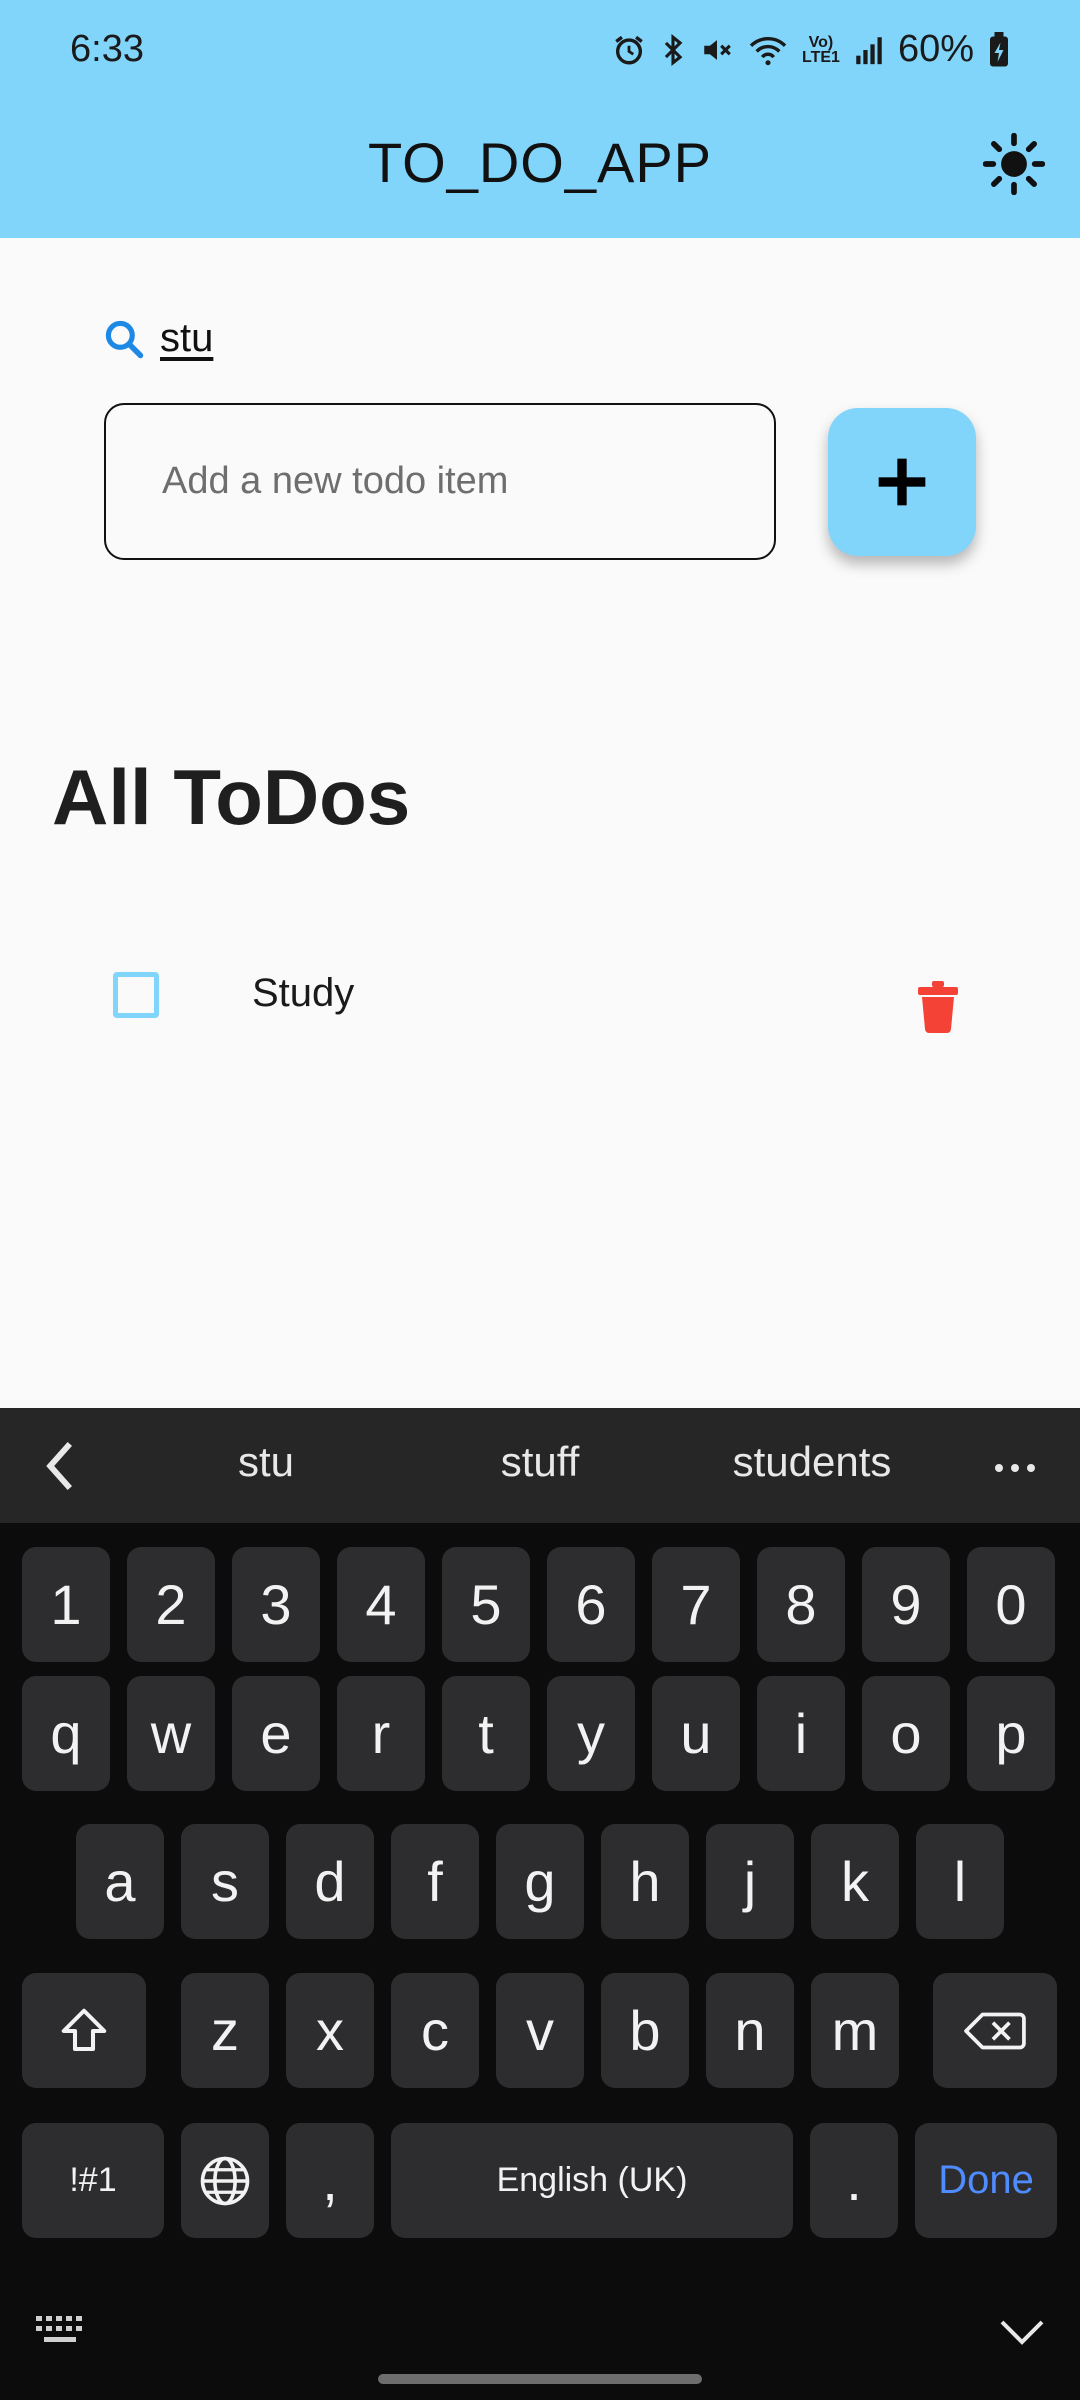  What do you see at coordinates (986, 2180) in the screenshot?
I see `done-key: Done` at bounding box center [986, 2180].